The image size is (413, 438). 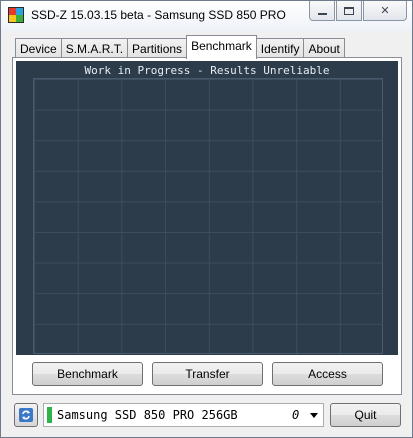 I want to click on drive-health-indicator, so click(x=49, y=415).